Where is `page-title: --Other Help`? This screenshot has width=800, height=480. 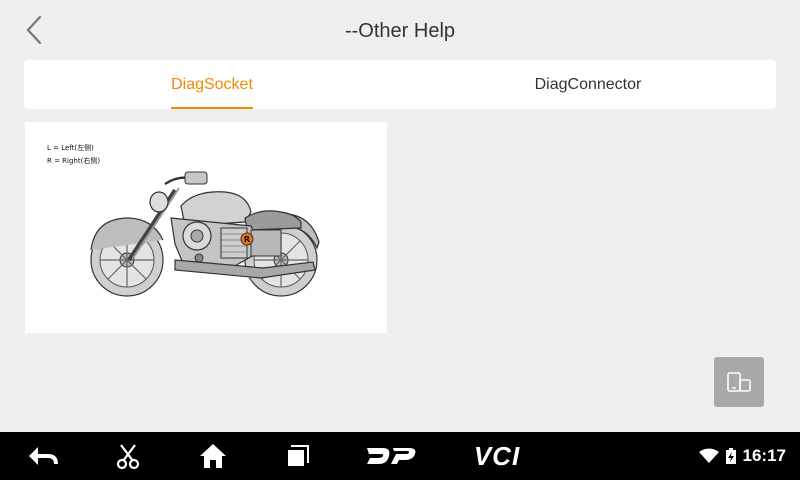
page-title: --Other Help is located at coordinates (400, 31).